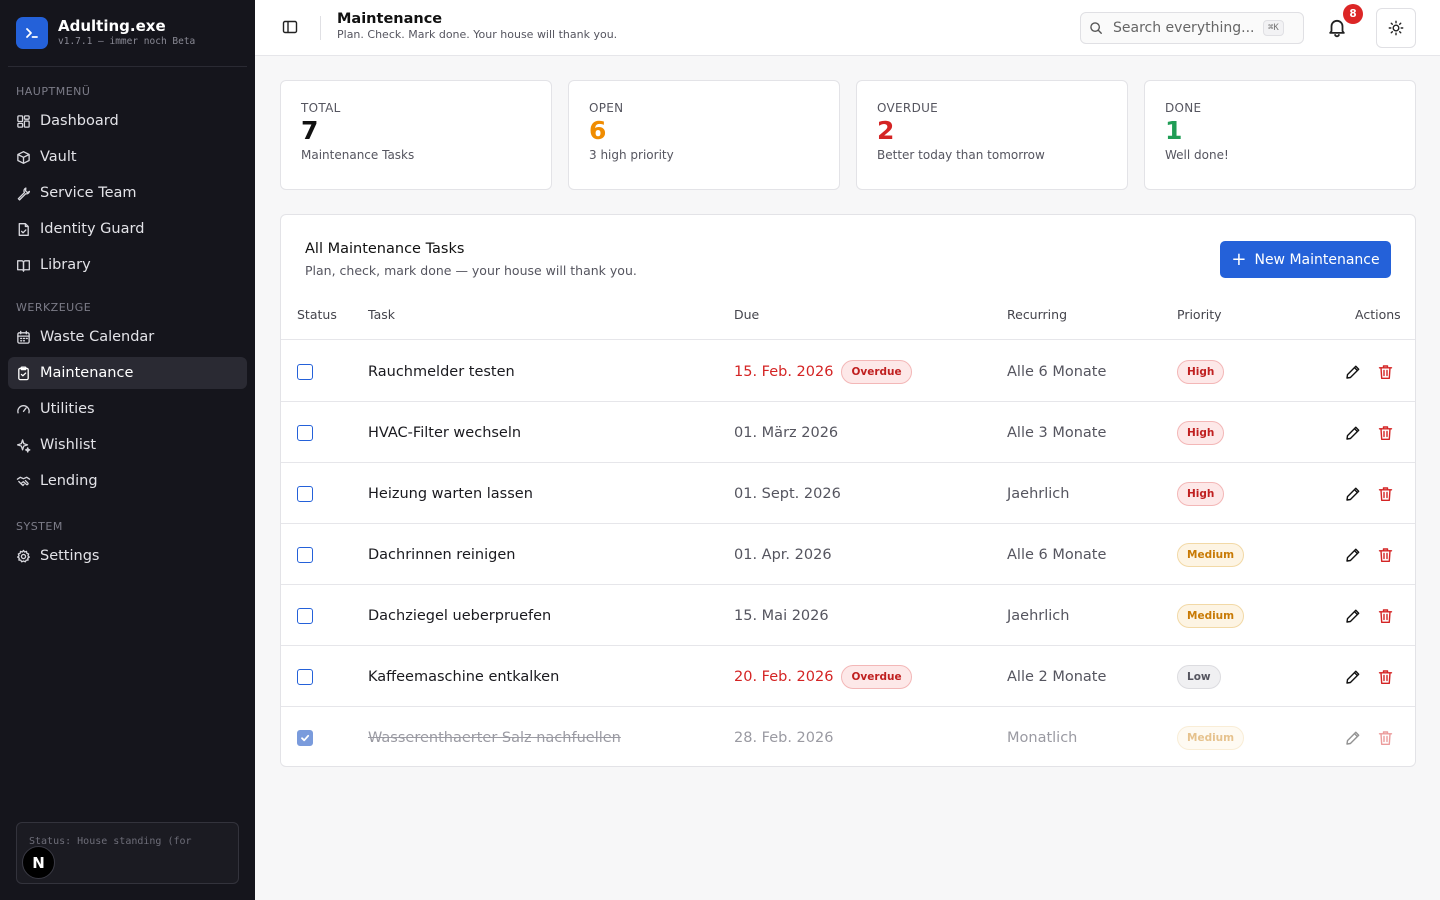 The width and height of the screenshot is (1440, 900). I want to click on due-date: 01. Sept. 2026, so click(787, 493).